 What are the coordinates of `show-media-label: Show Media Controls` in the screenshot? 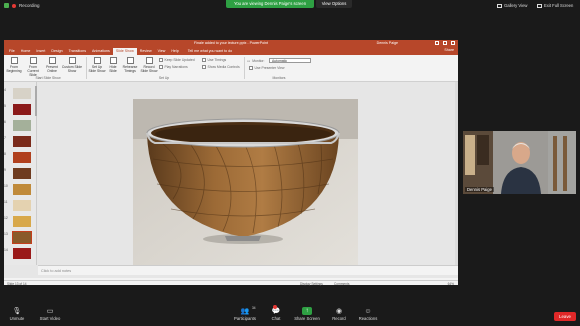 It's located at (223, 67).